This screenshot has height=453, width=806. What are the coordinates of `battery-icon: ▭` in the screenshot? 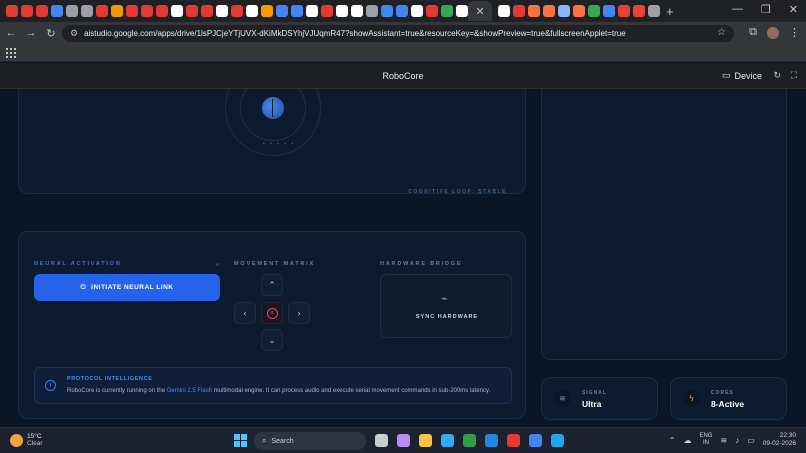 It's located at (751, 440).